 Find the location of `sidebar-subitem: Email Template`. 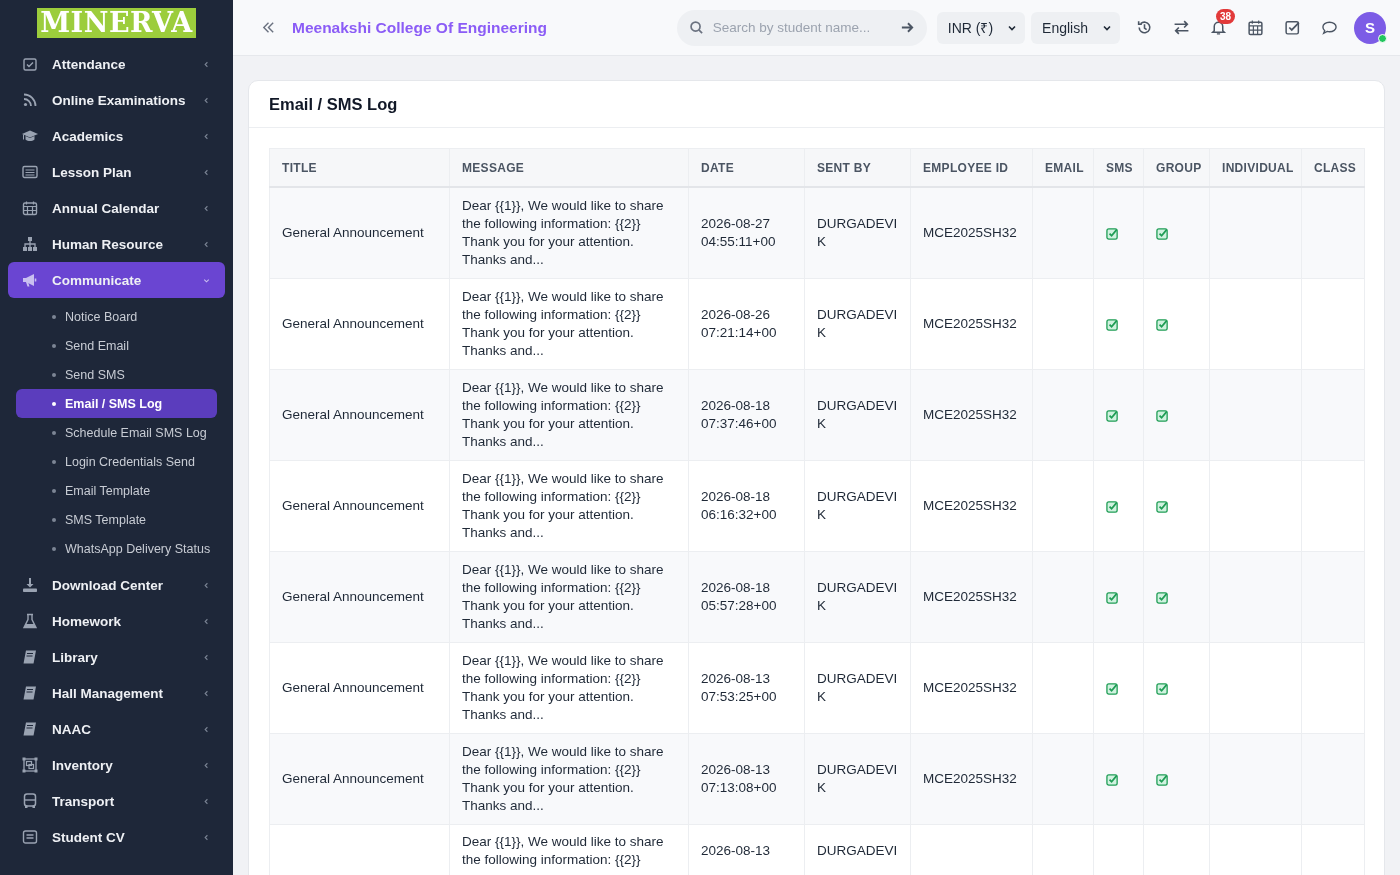

sidebar-subitem: Email Template is located at coordinates (116, 490).